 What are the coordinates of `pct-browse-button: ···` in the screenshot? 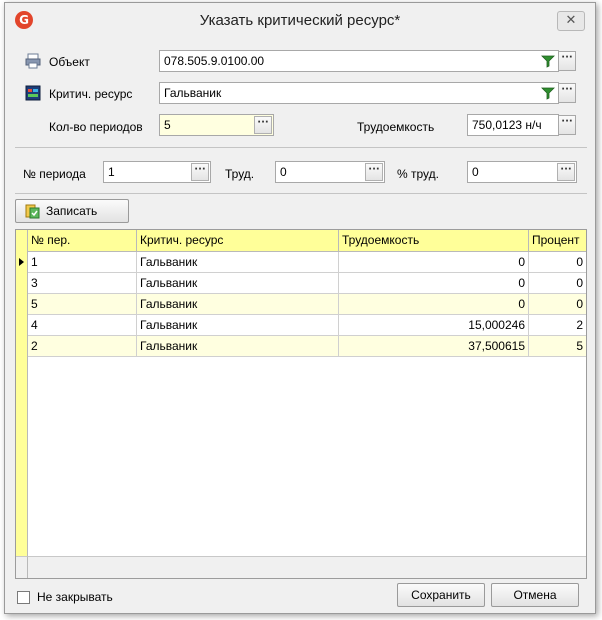 It's located at (566, 172).